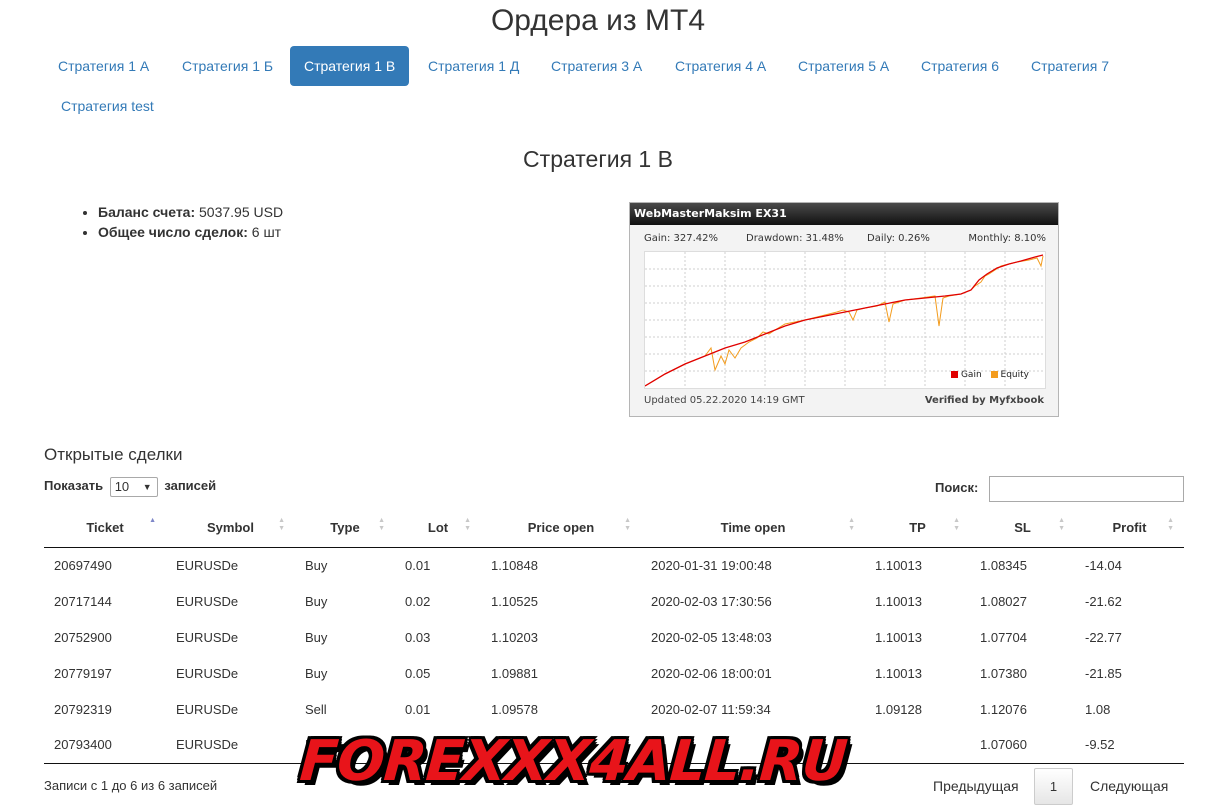 This screenshot has height=812, width=1210. What do you see at coordinates (105, 528) in the screenshot?
I see `col-ticket: Ticket ▲` at bounding box center [105, 528].